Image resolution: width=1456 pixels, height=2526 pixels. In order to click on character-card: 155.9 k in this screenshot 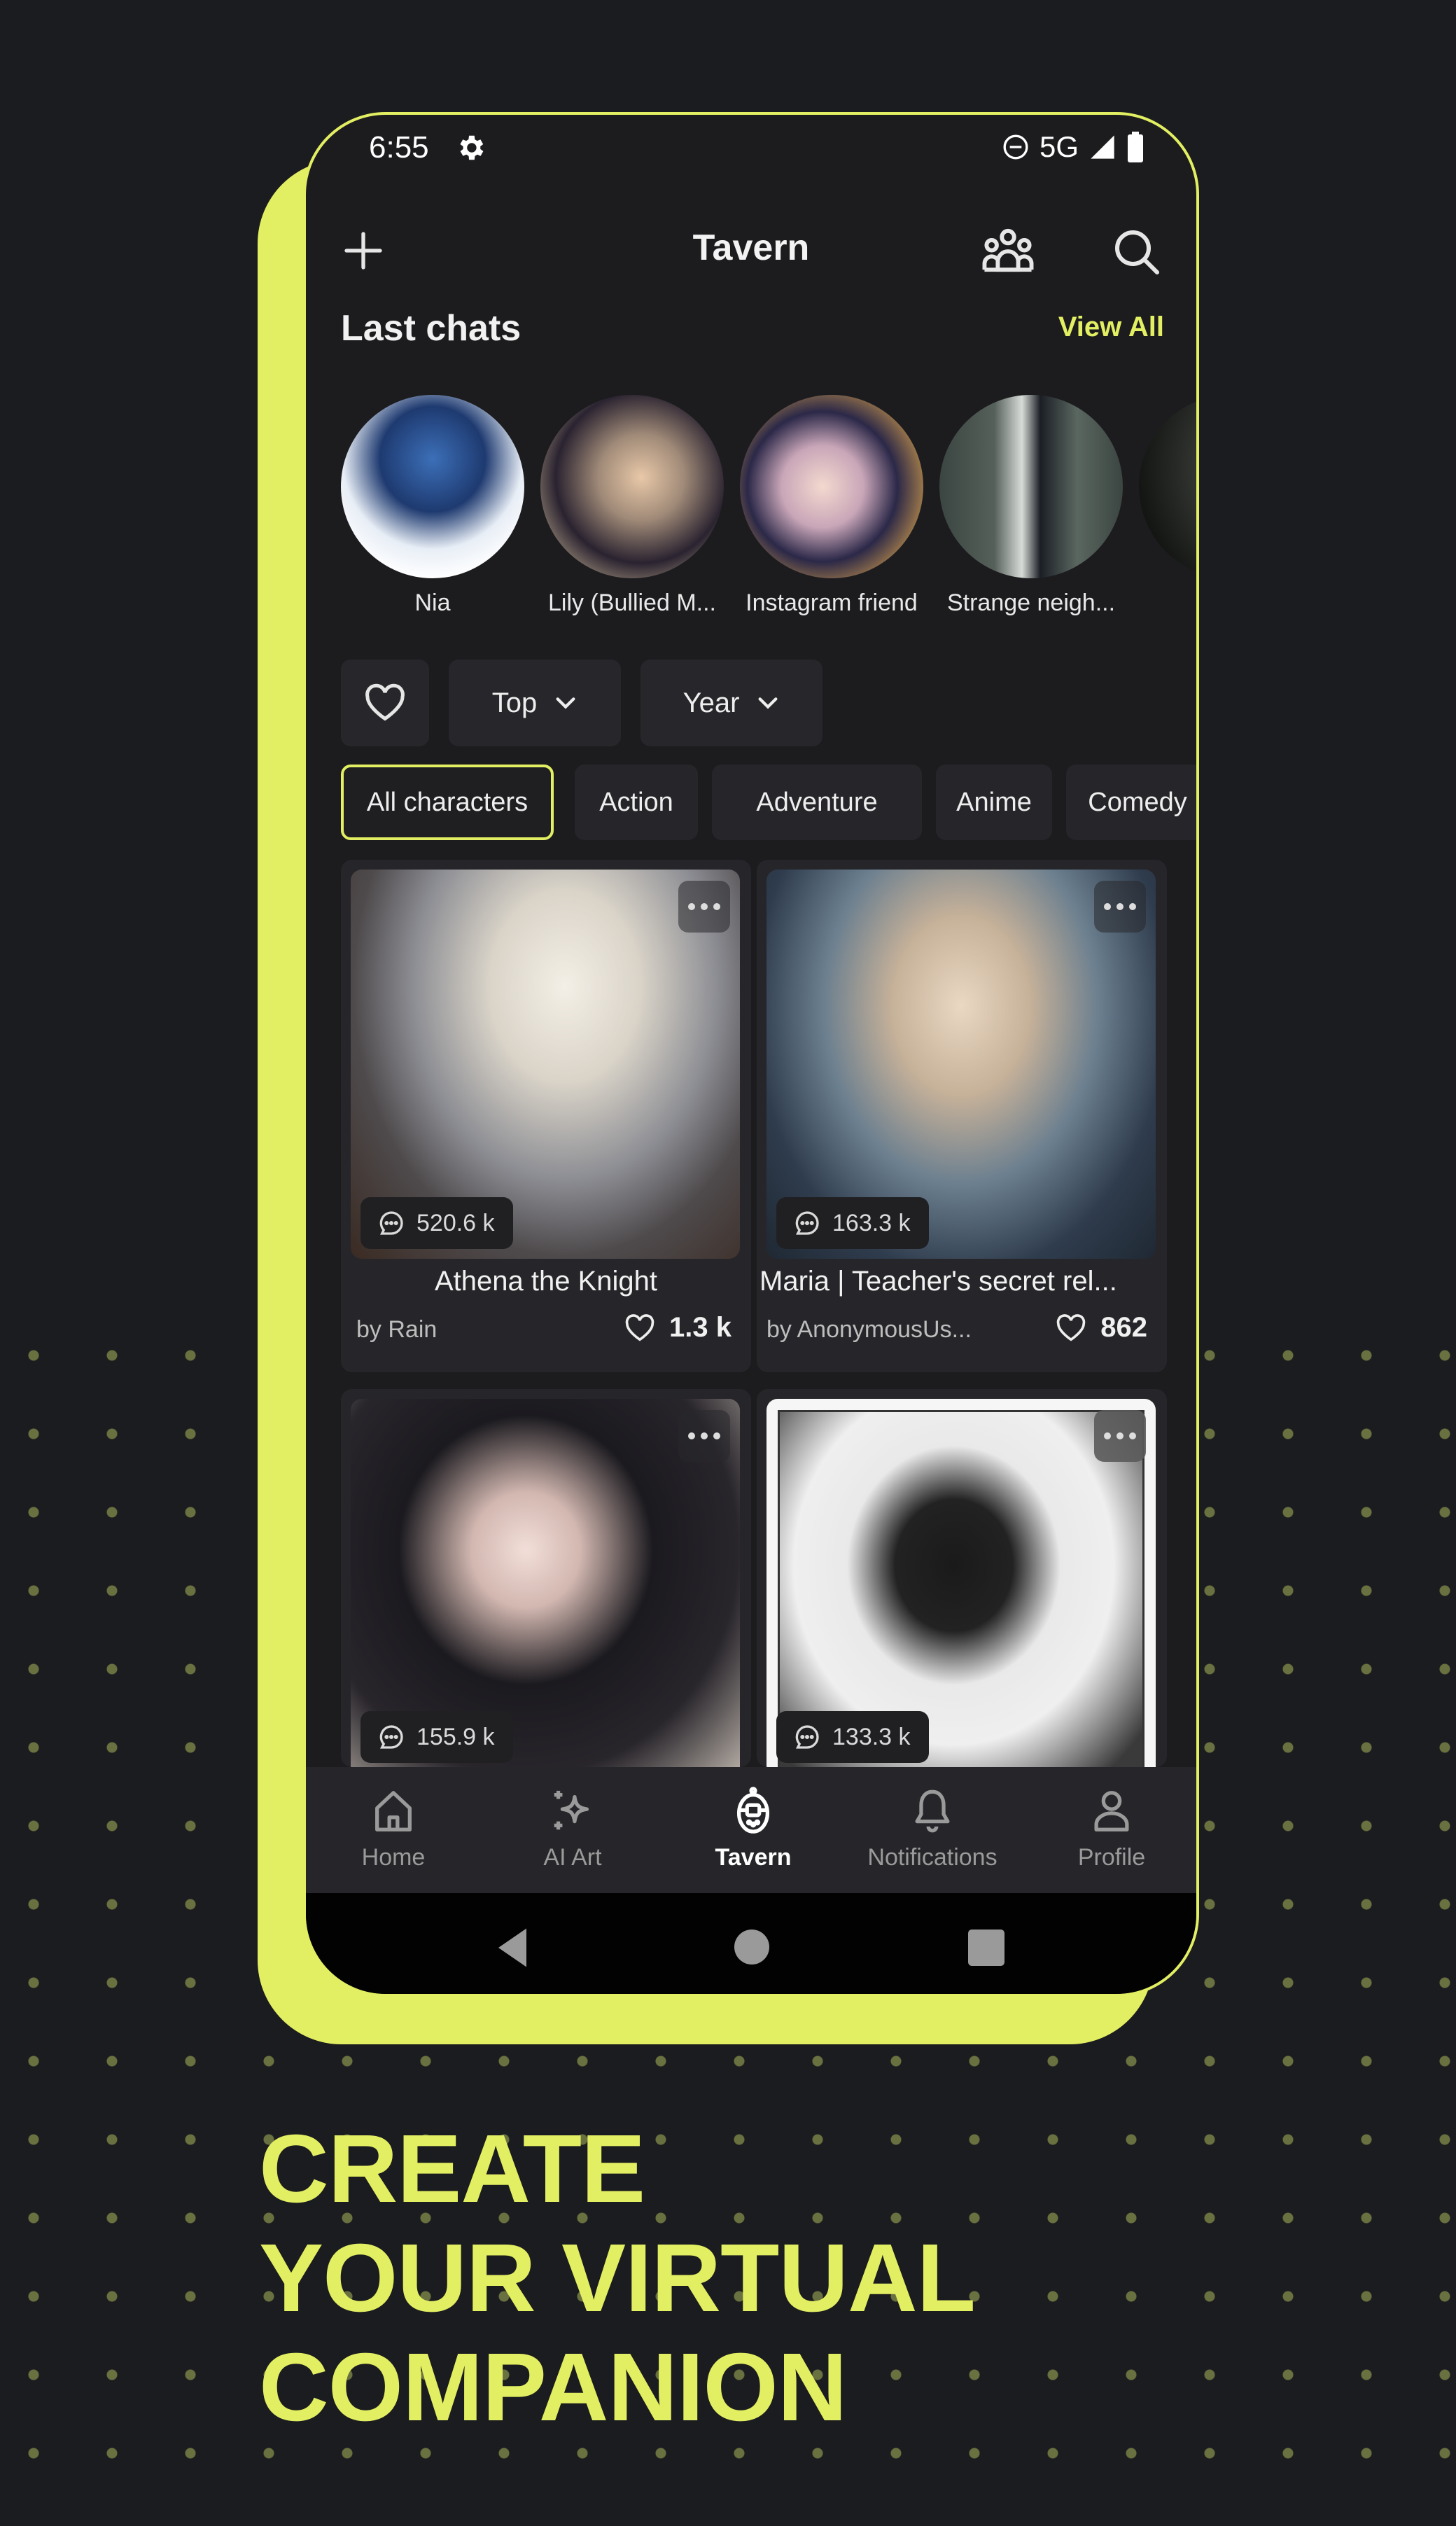, I will do `click(546, 1578)`.